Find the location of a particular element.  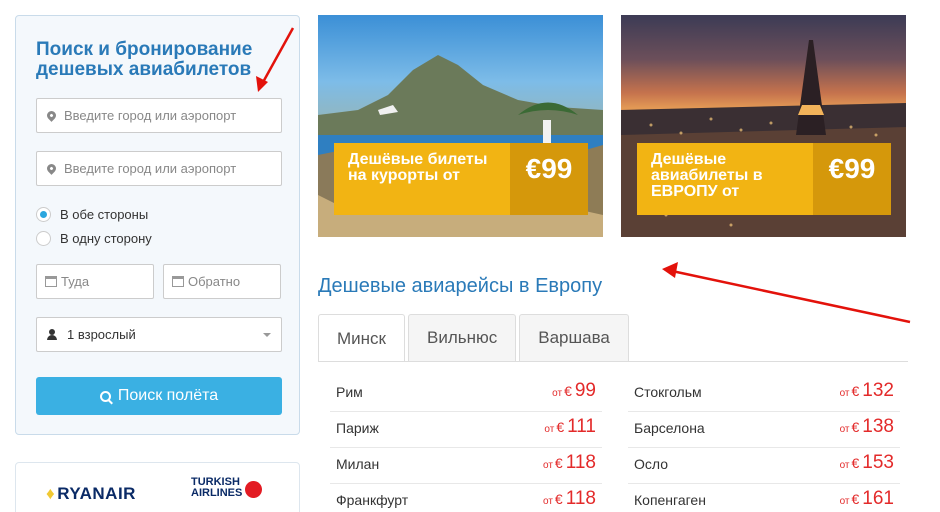

list-item: Стокгольм от €132 is located at coordinates (764, 394).